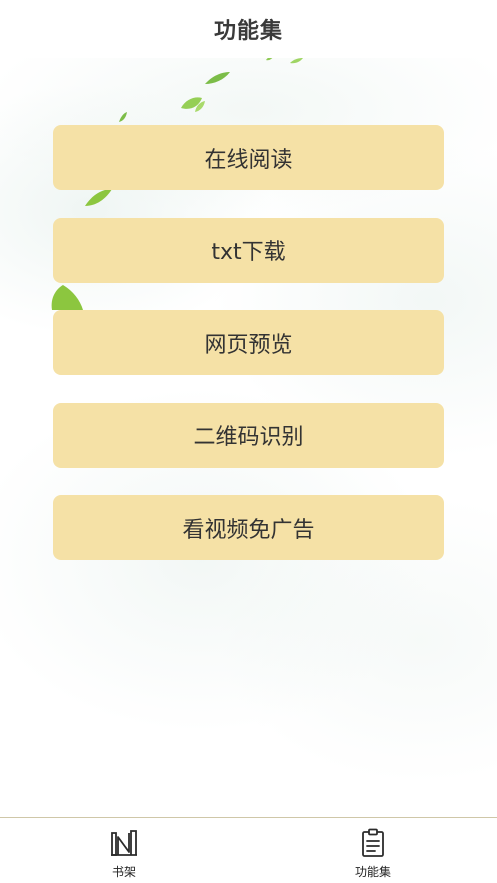  I want to click on online-reading-button: 在线阅读, so click(248, 157).